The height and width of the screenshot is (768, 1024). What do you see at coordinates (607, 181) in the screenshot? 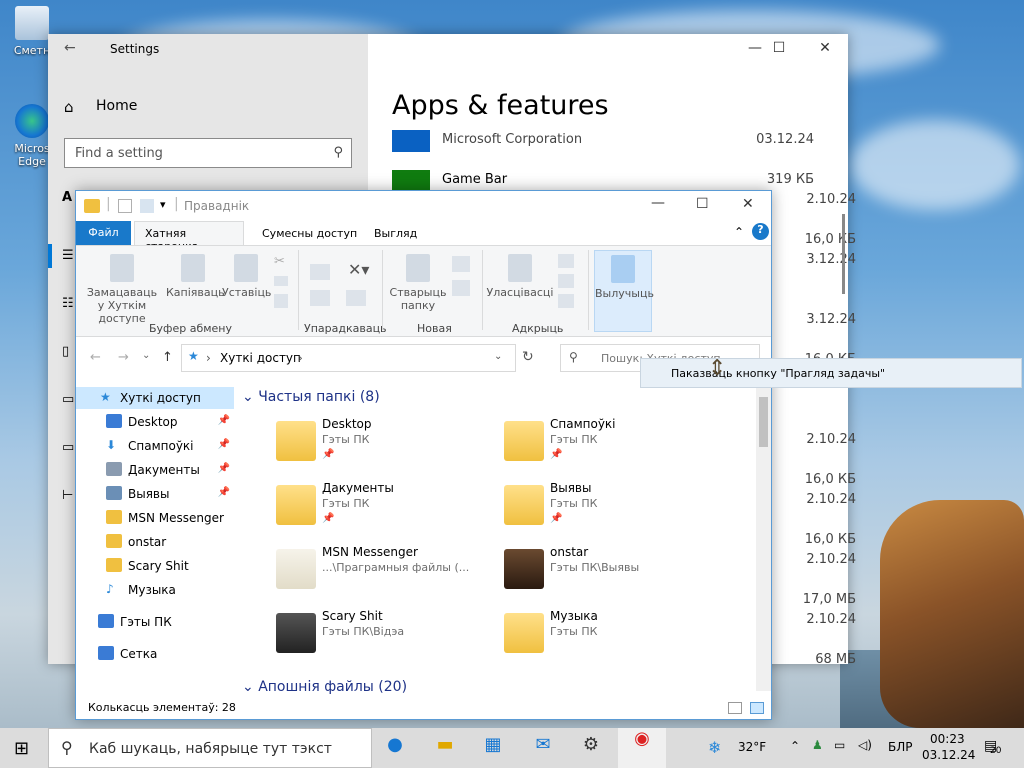
I see `app-list-item: Game Bar 319 КБ` at bounding box center [607, 181].